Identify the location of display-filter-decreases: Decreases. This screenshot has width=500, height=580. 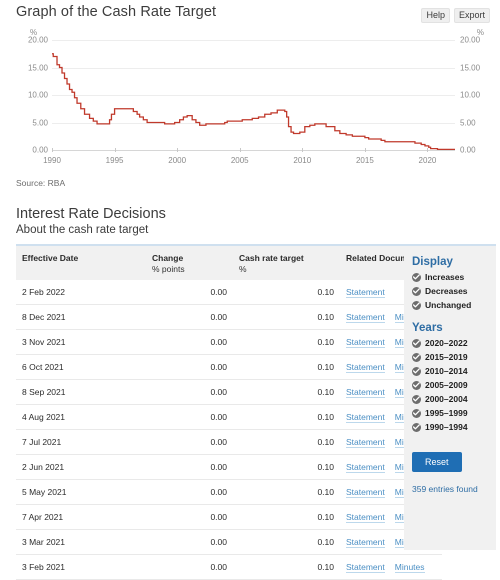
(454, 291).